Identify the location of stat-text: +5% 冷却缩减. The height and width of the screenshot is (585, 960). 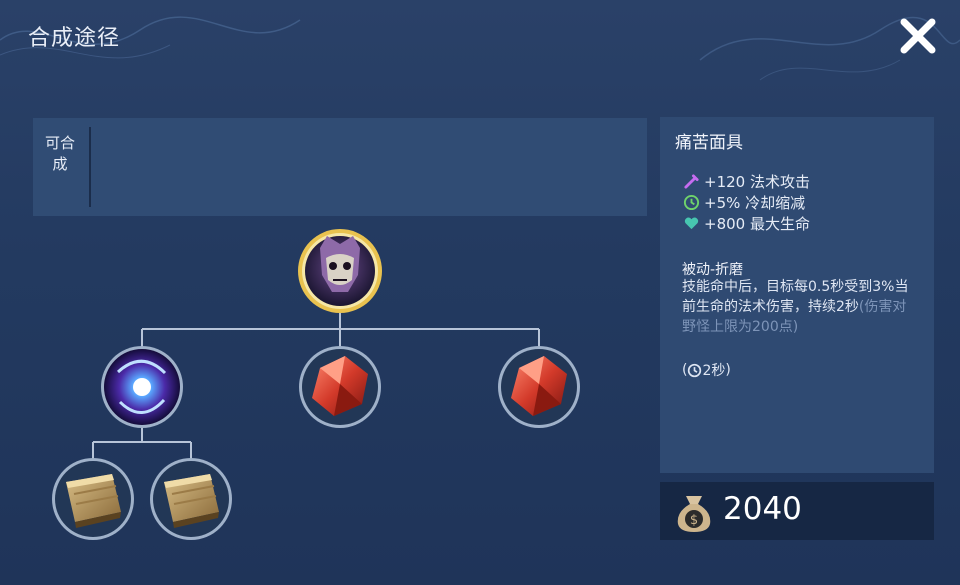
(755, 203).